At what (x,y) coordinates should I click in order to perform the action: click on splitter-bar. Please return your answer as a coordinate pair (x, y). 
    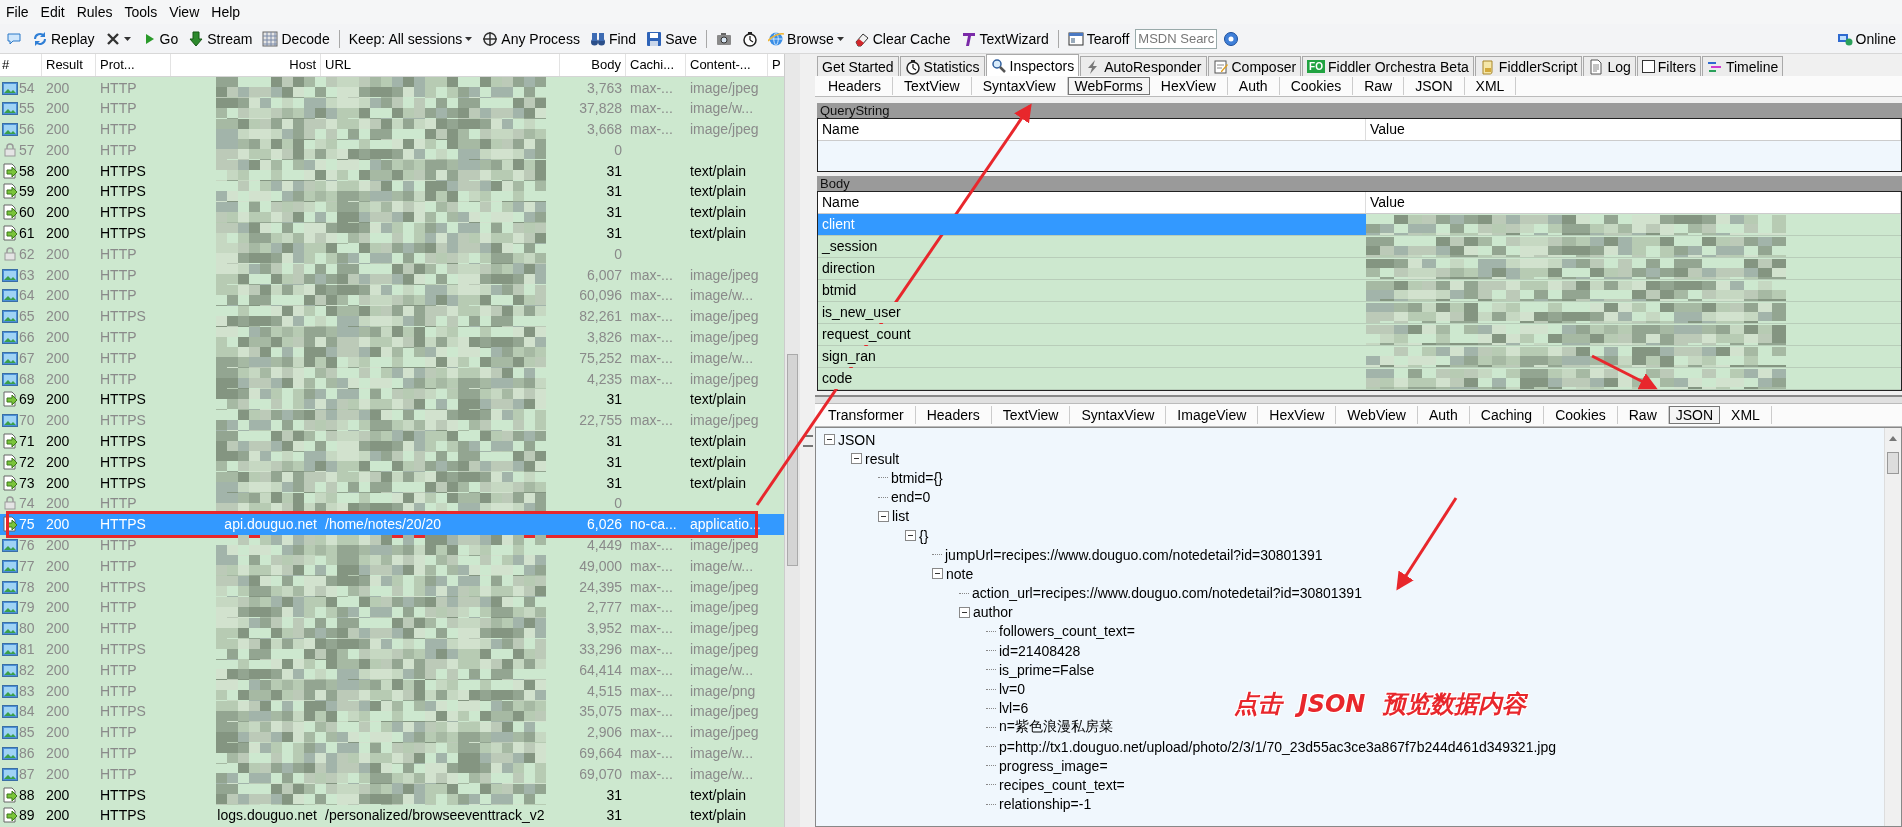
    Looking at the image, I should click on (1358, 399).